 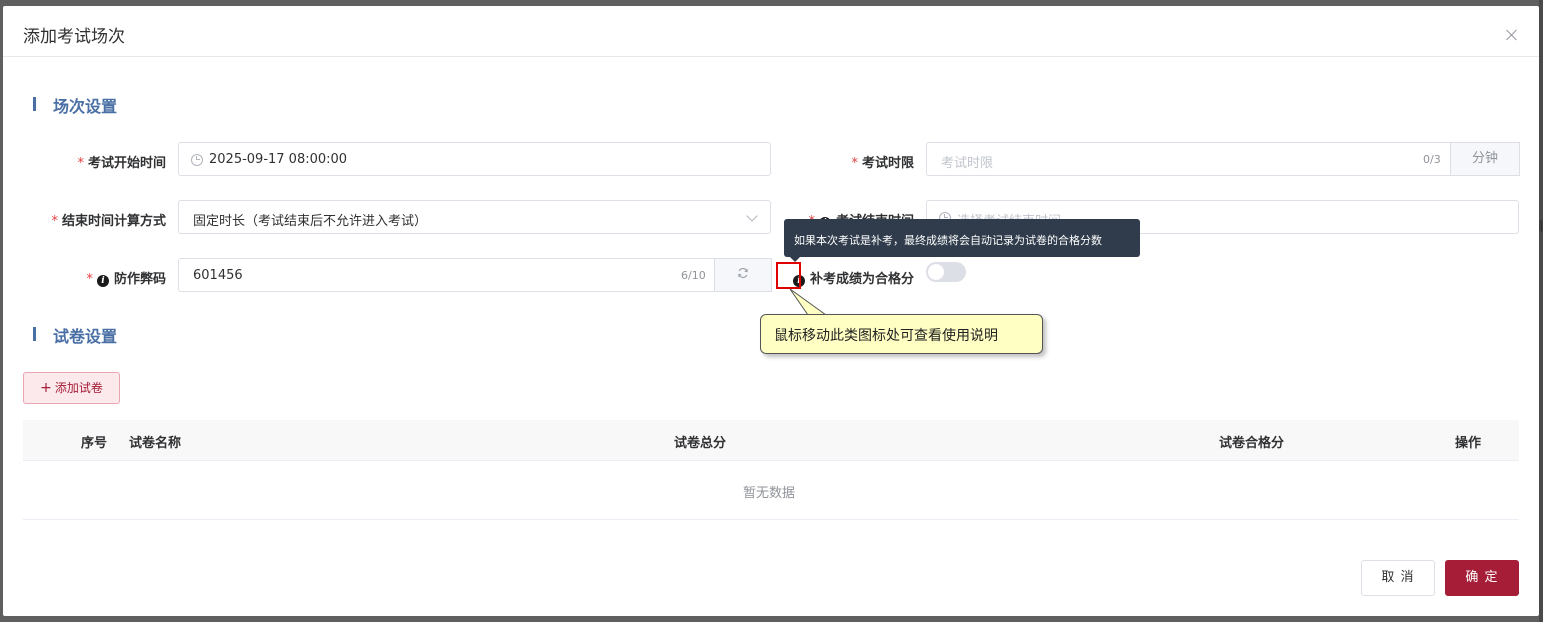 What do you see at coordinates (310, 221) in the screenshot?
I see `end-time-mode-value: 固定时长（考试结束后不允许进入考试）` at bounding box center [310, 221].